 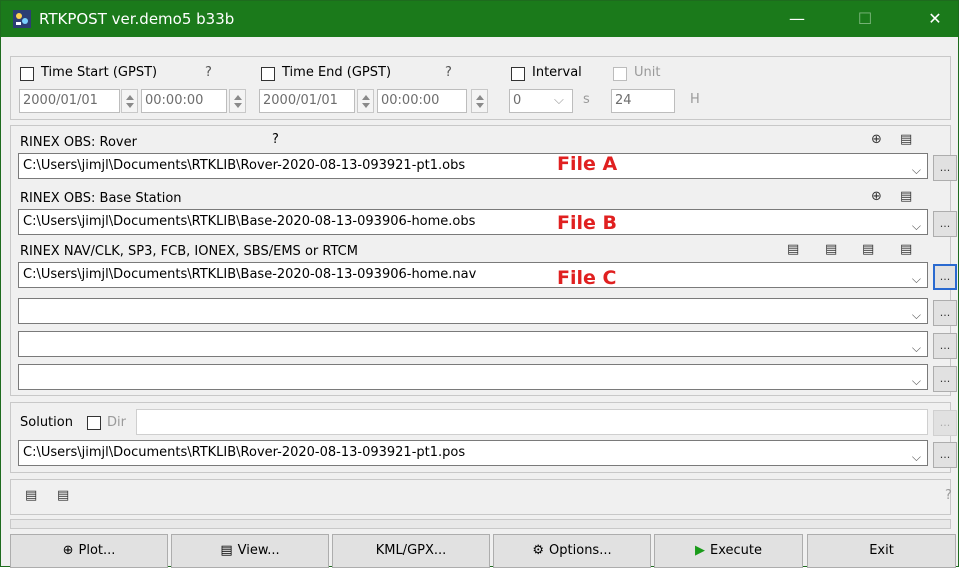 What do you see at coordinates (480, 497) in the screenshot?
I see `status-area` at bounding box center [480, 497].